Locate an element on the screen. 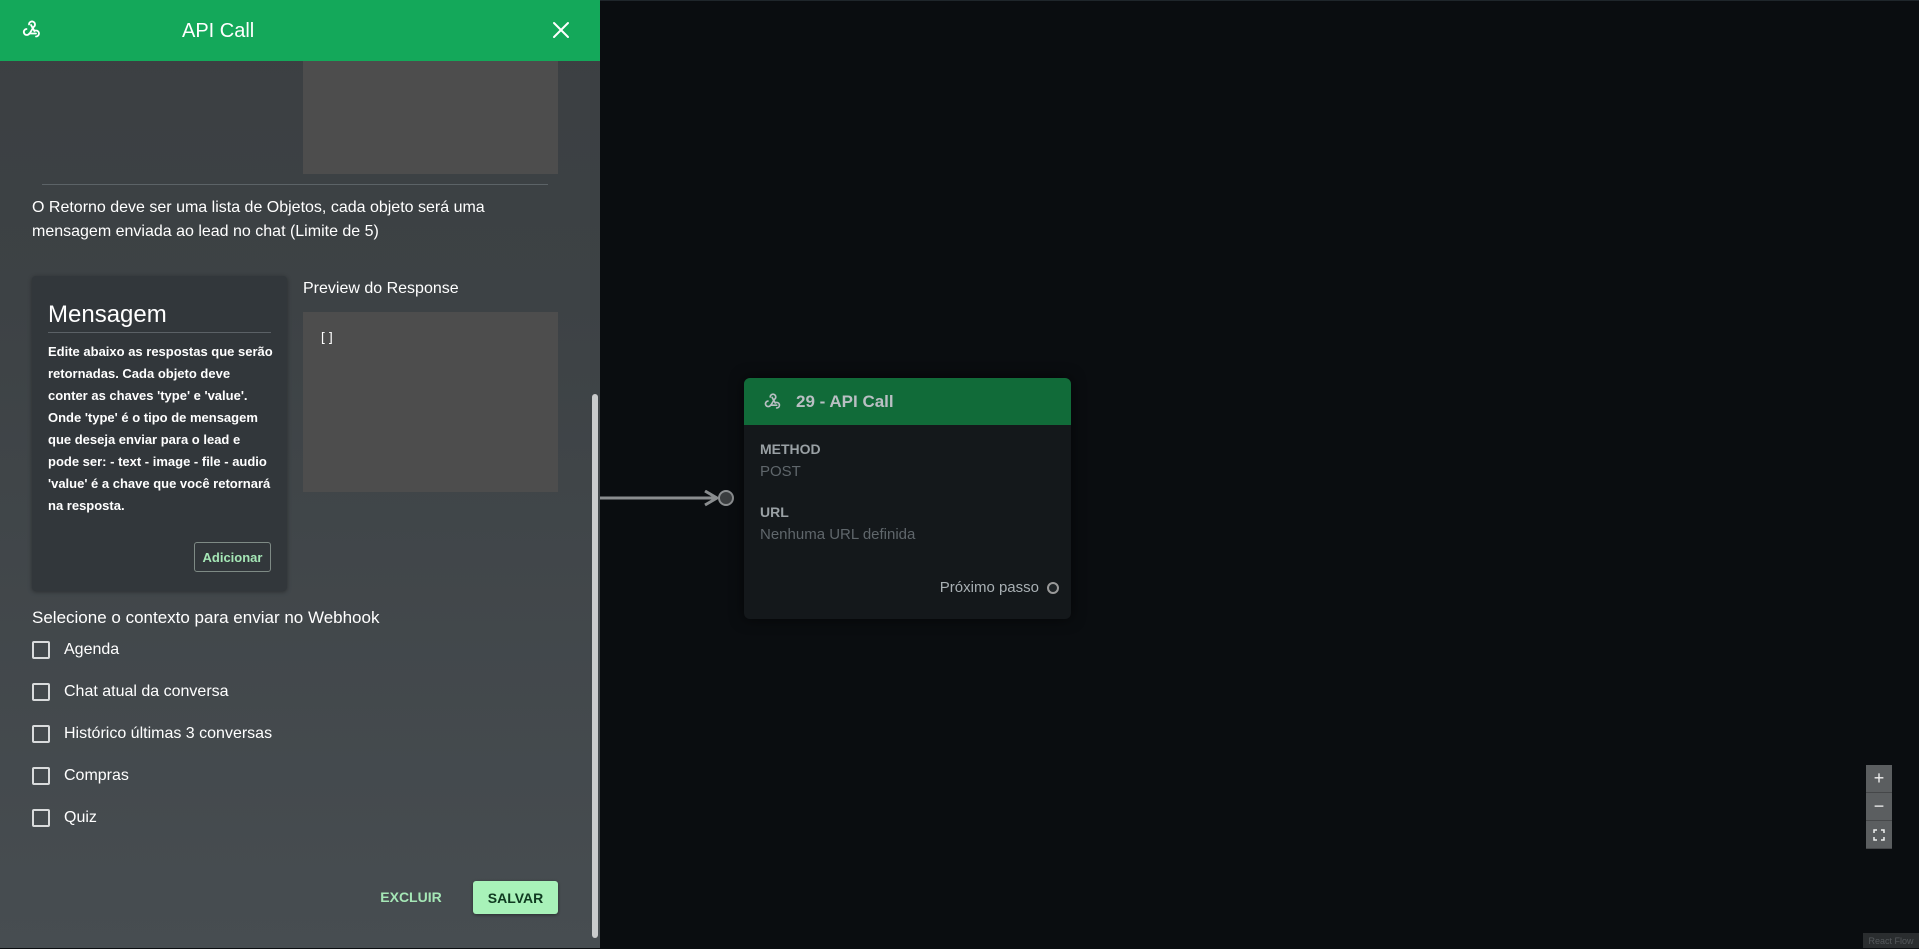 The width and height of the screenshot is (1919, 949). context-option-history: Histórico últimas 3 conversas is located at coordinates (152, 734).